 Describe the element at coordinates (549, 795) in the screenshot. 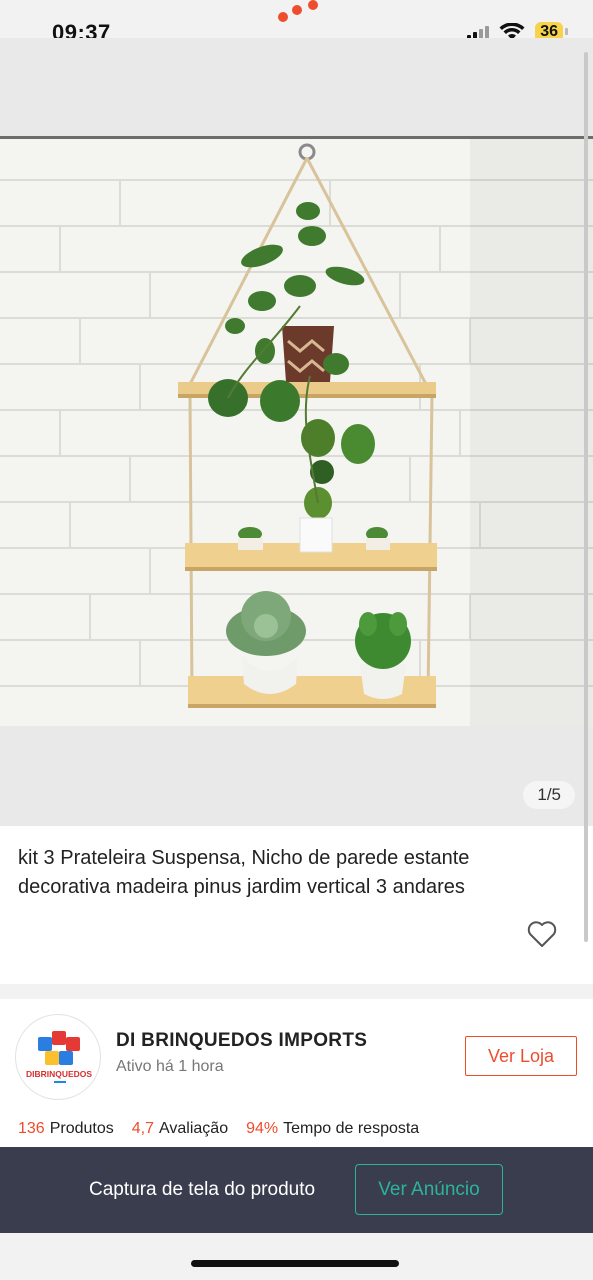

I see `image-counter: 1/5` at that location.